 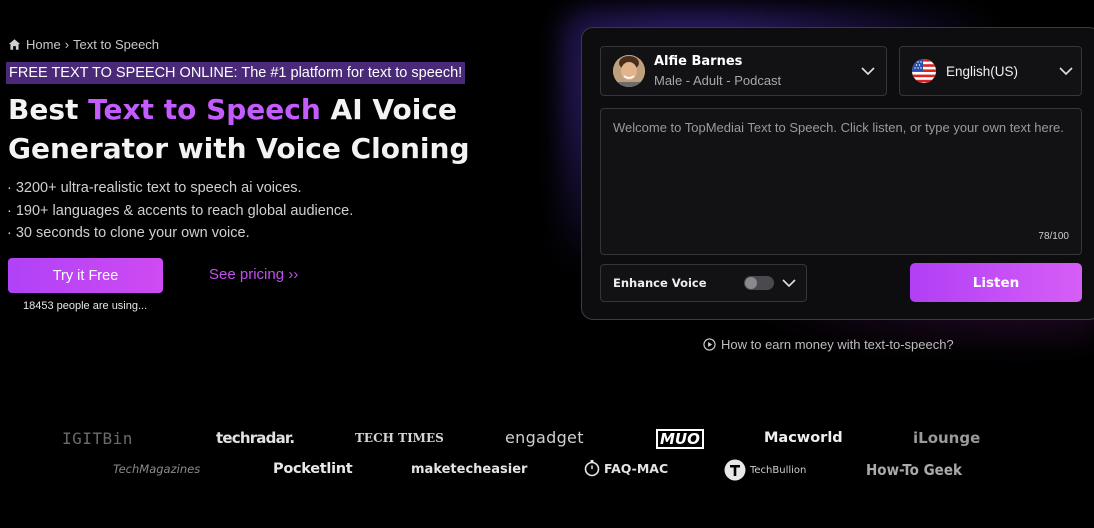 I want to click on logo-digitbin: IGITBin, so click(x=97, y=438).